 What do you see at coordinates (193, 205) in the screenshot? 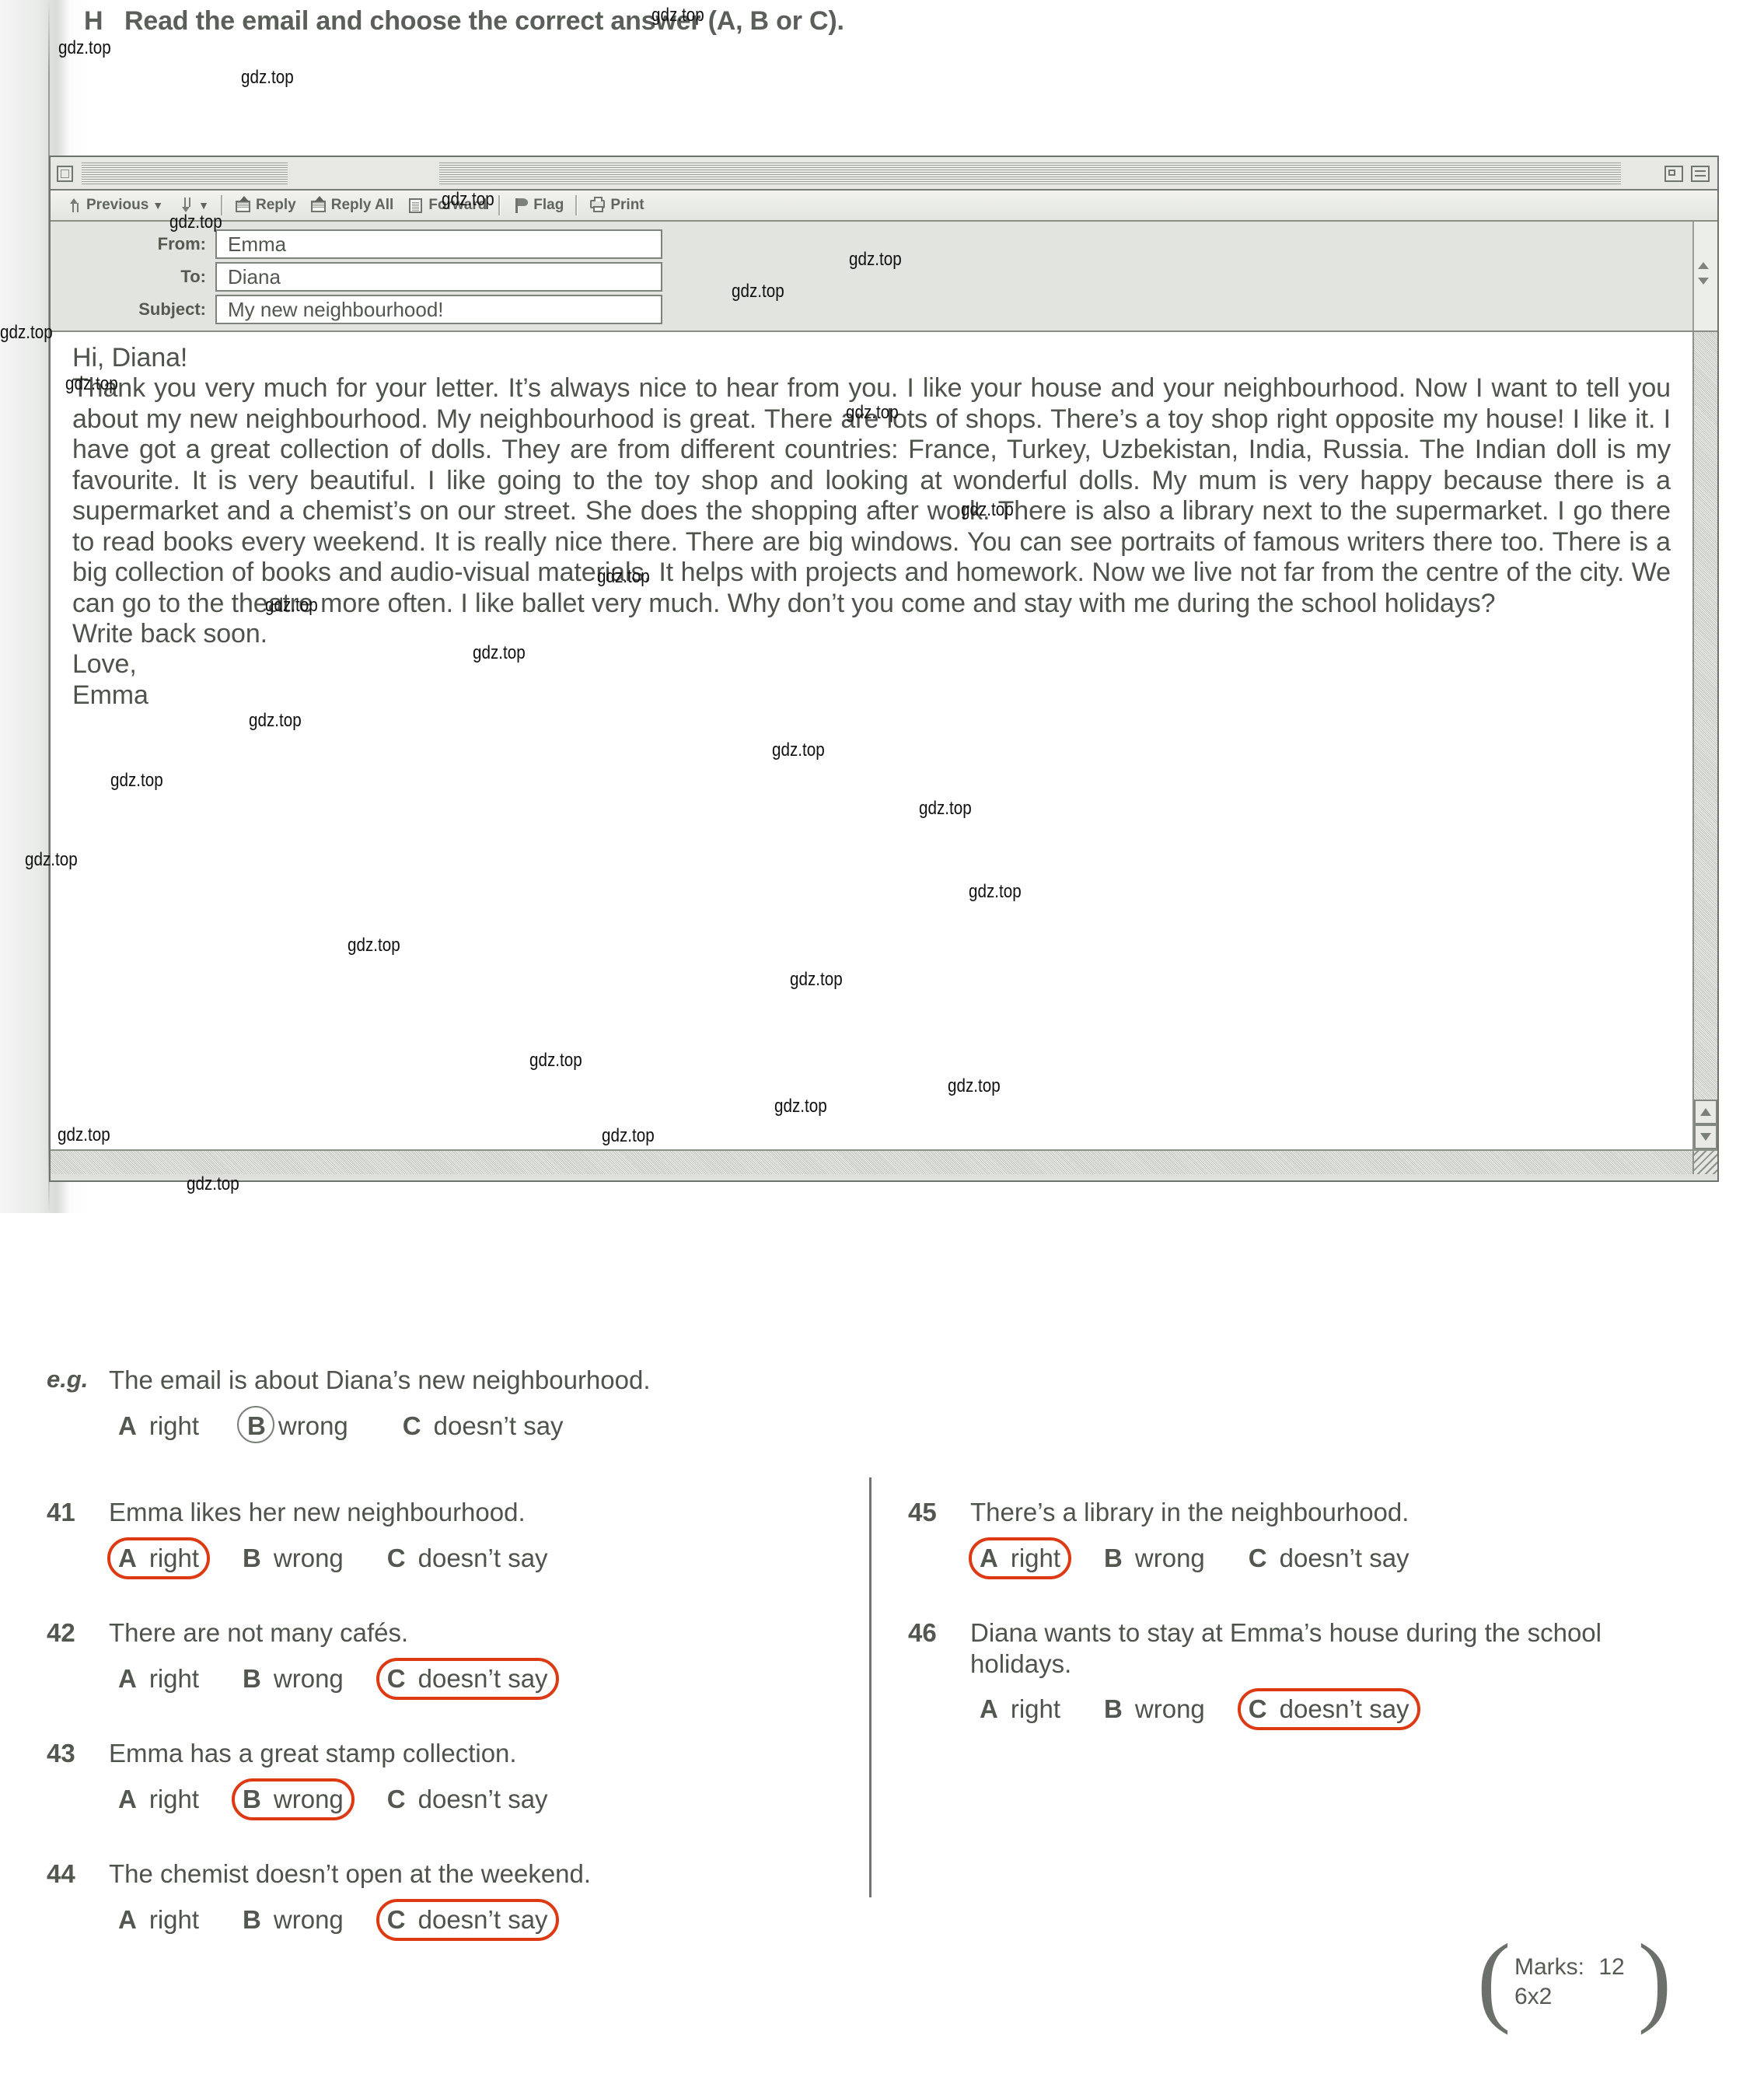
I see `next-button: ▼` at bounding box center [193, 205].